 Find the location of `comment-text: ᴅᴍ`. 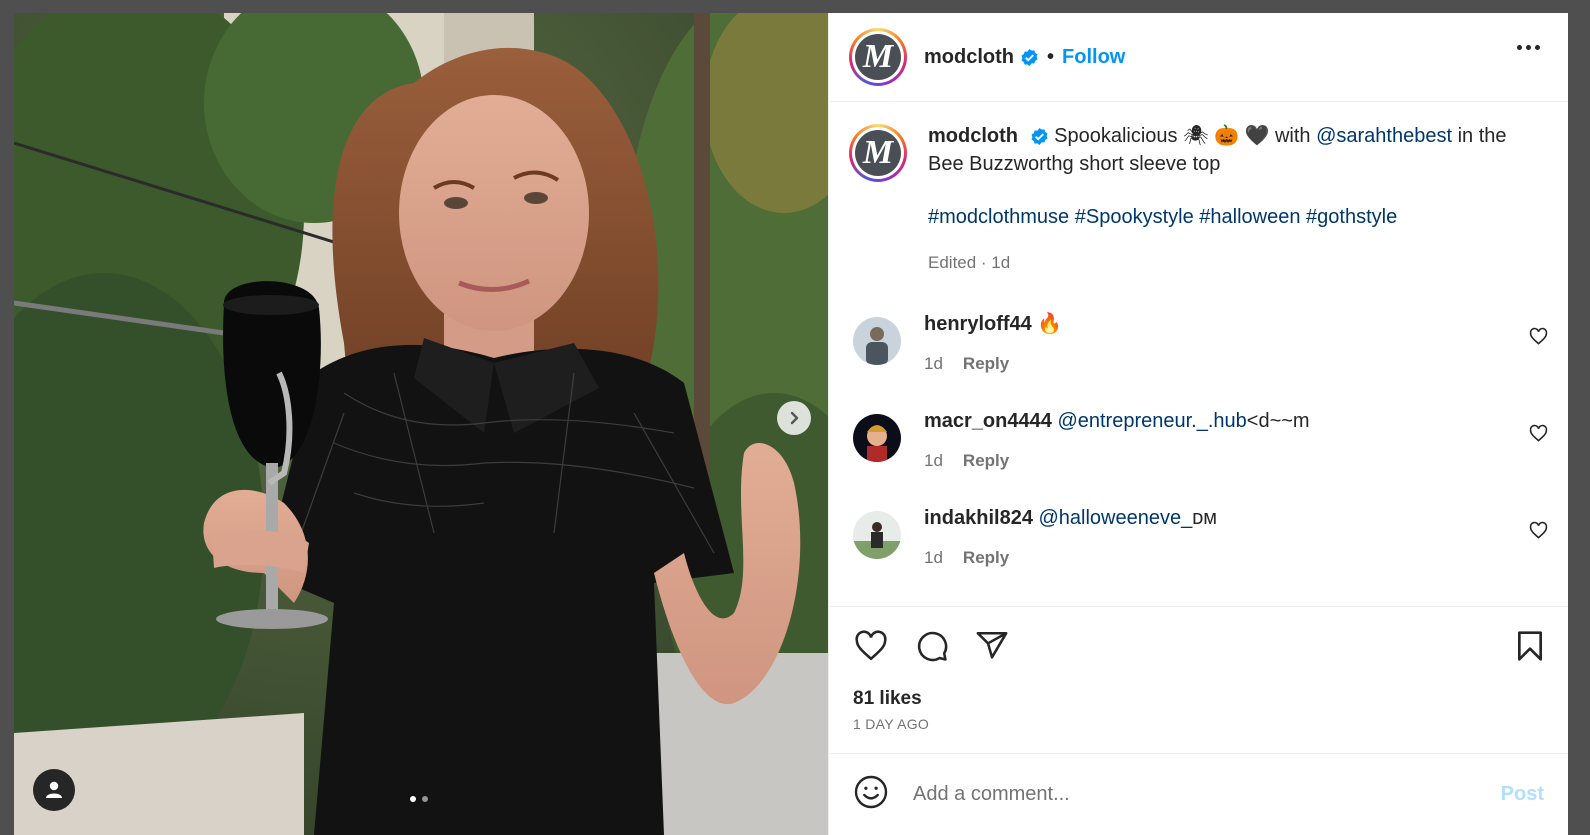

comment-text: ᴅᴍ is located at coordinates (1205, 518).